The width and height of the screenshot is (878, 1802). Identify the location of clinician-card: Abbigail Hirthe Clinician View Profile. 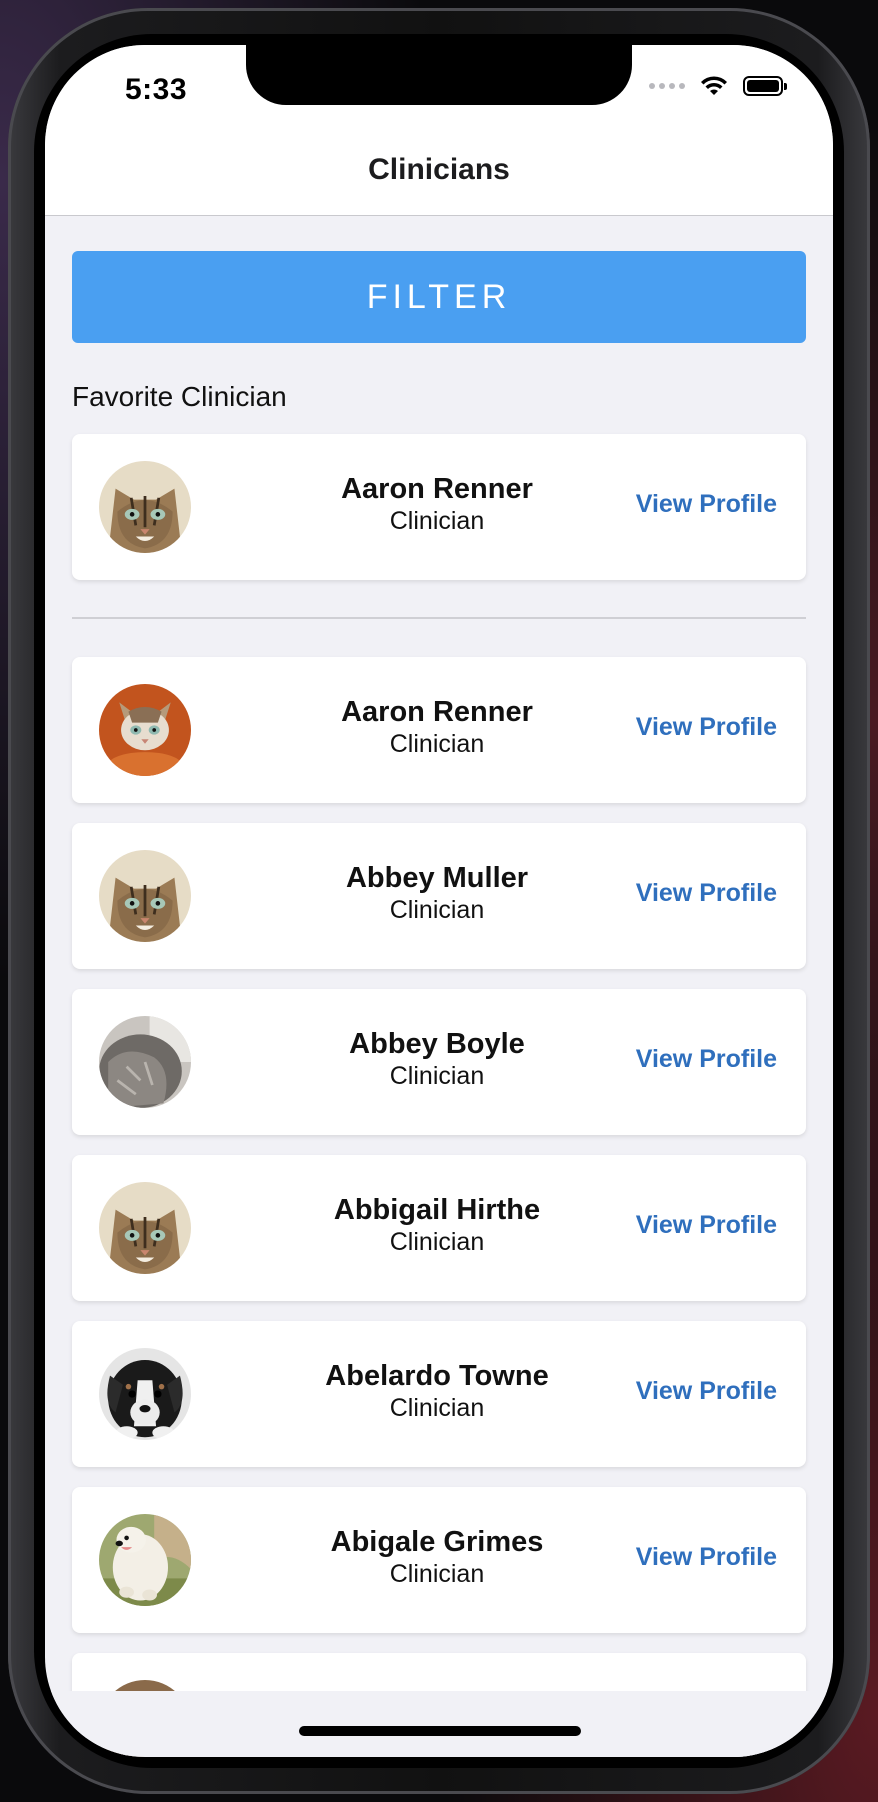
(439, 1228).